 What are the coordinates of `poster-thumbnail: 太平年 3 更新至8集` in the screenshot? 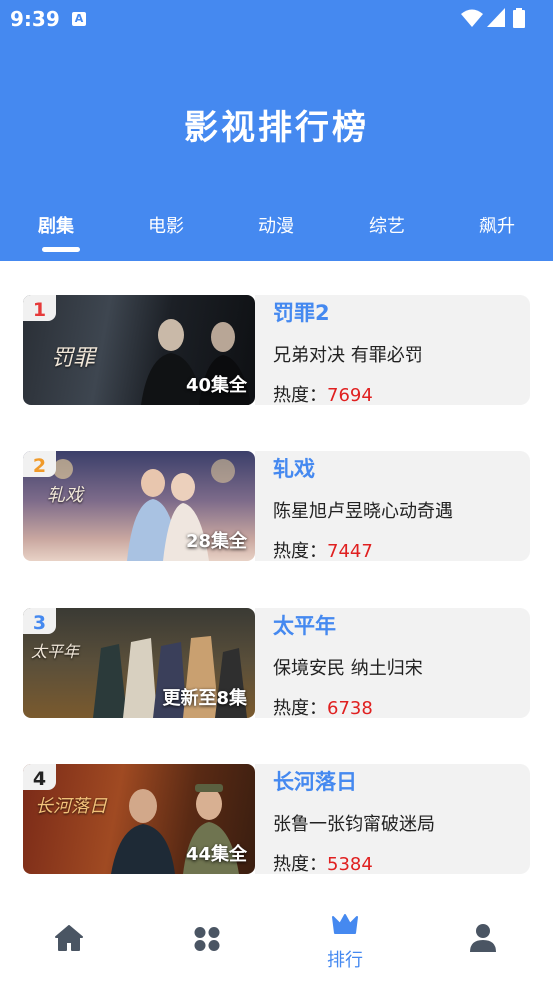 It's located at (139, 663).